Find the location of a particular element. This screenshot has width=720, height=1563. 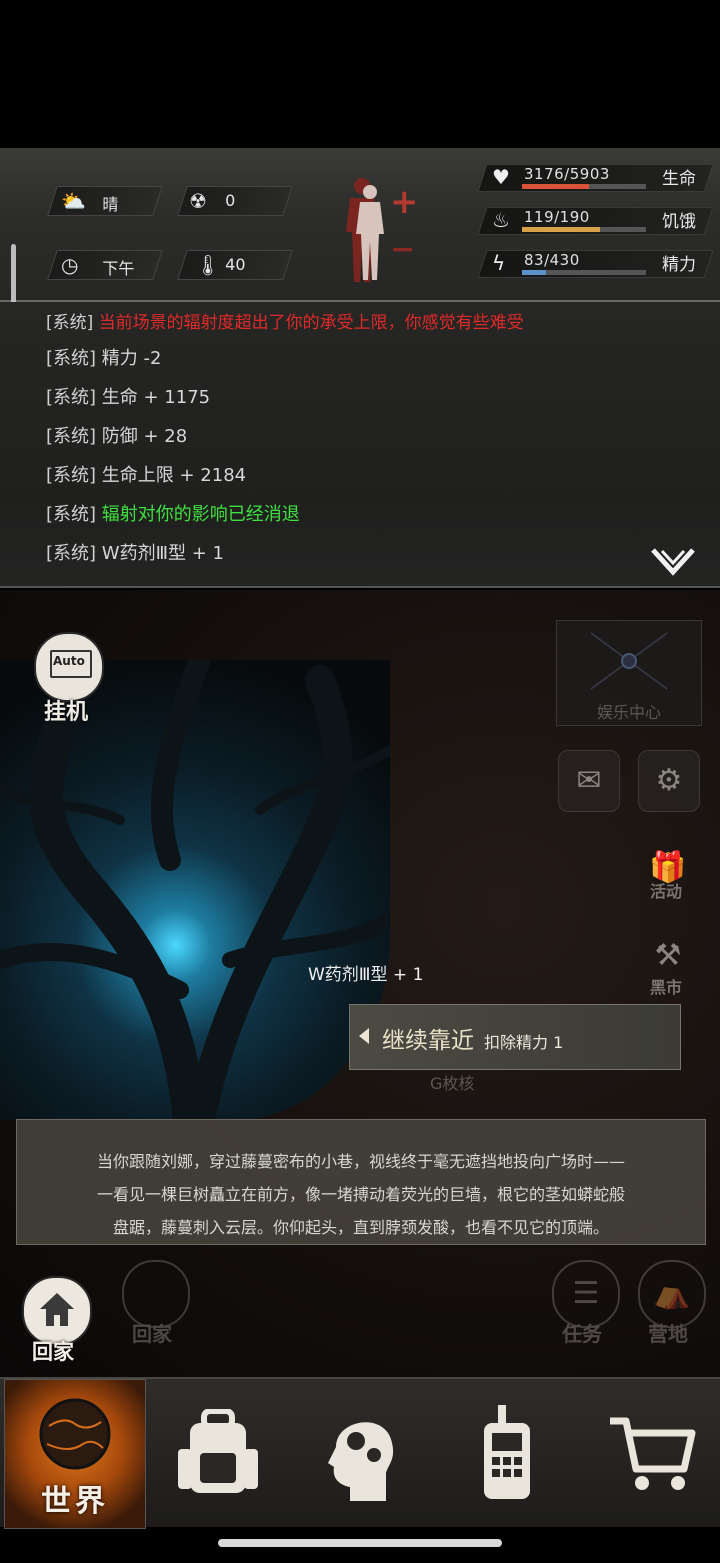

health-bar is located at coordinates (555, 186).